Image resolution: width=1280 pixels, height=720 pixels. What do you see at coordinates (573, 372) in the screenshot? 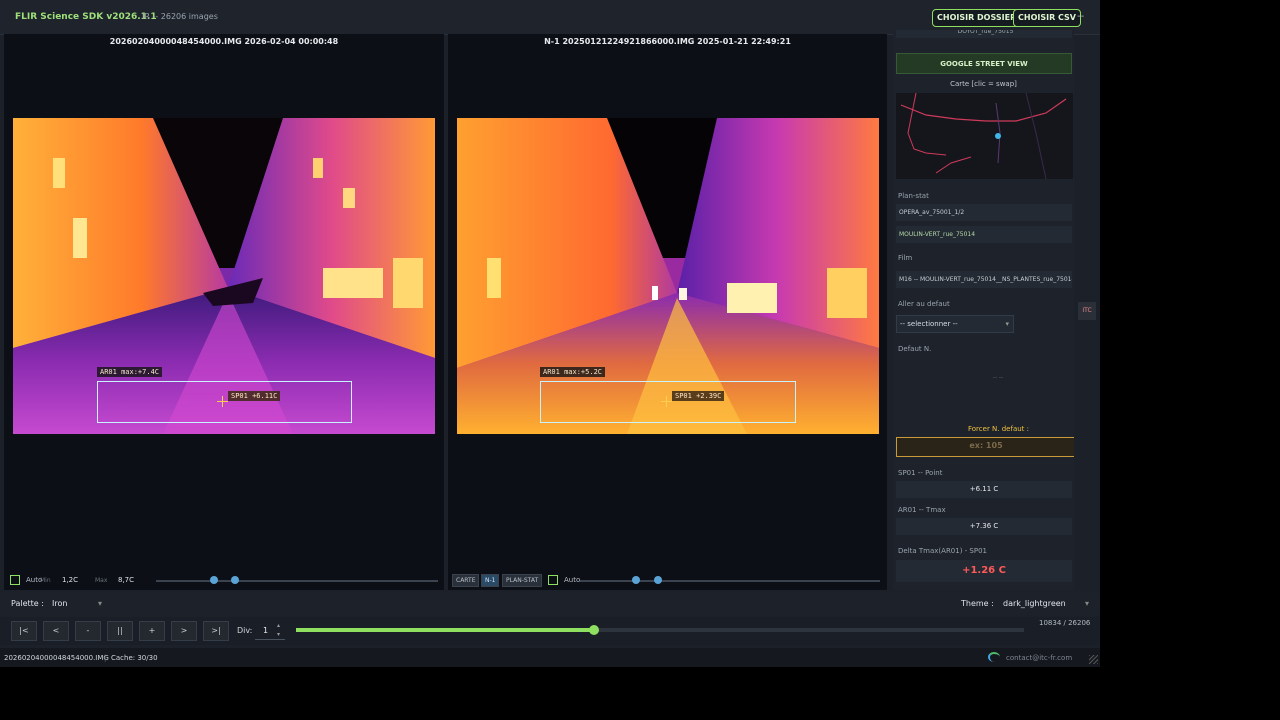
I see `right-roi-label: AR01 max:+5.2C` at bounding box center [573, 372].